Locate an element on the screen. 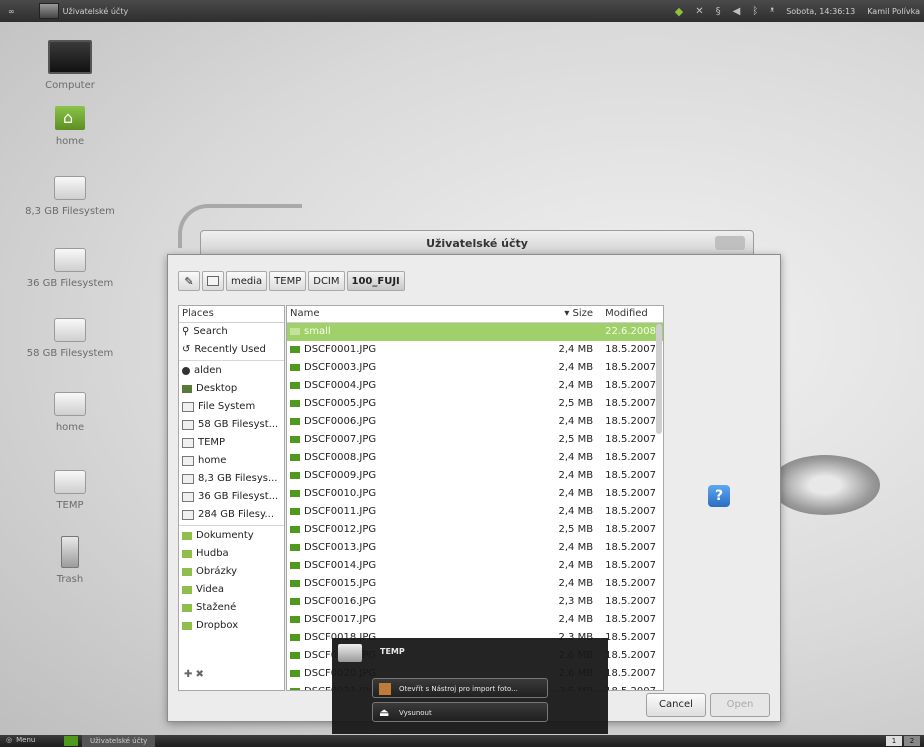 The image size is (924, 747). file-name: DSCF0017.JPG is located at coordinates (408, 620).